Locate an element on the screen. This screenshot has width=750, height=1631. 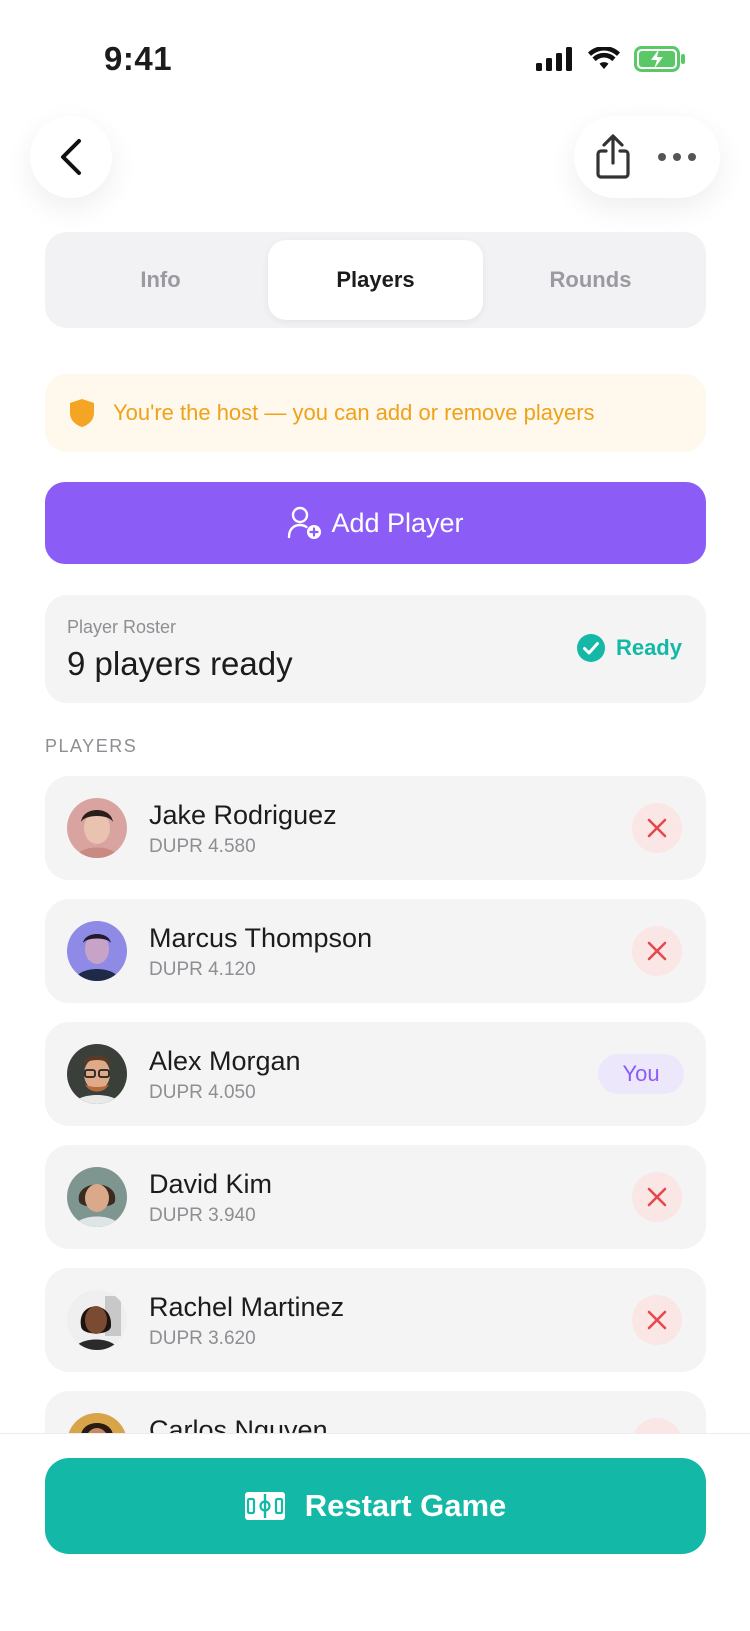
player-rating: DUPR 4.120 is located at coordinates (202, 969).